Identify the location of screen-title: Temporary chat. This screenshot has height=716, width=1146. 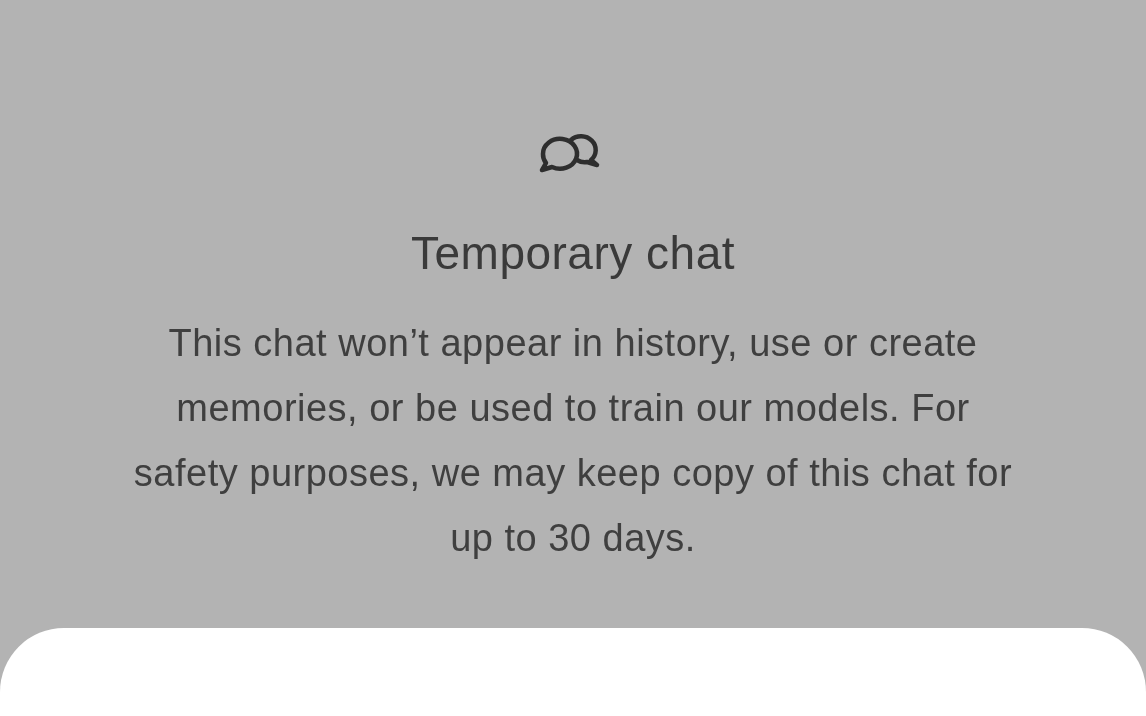
(573, 253).